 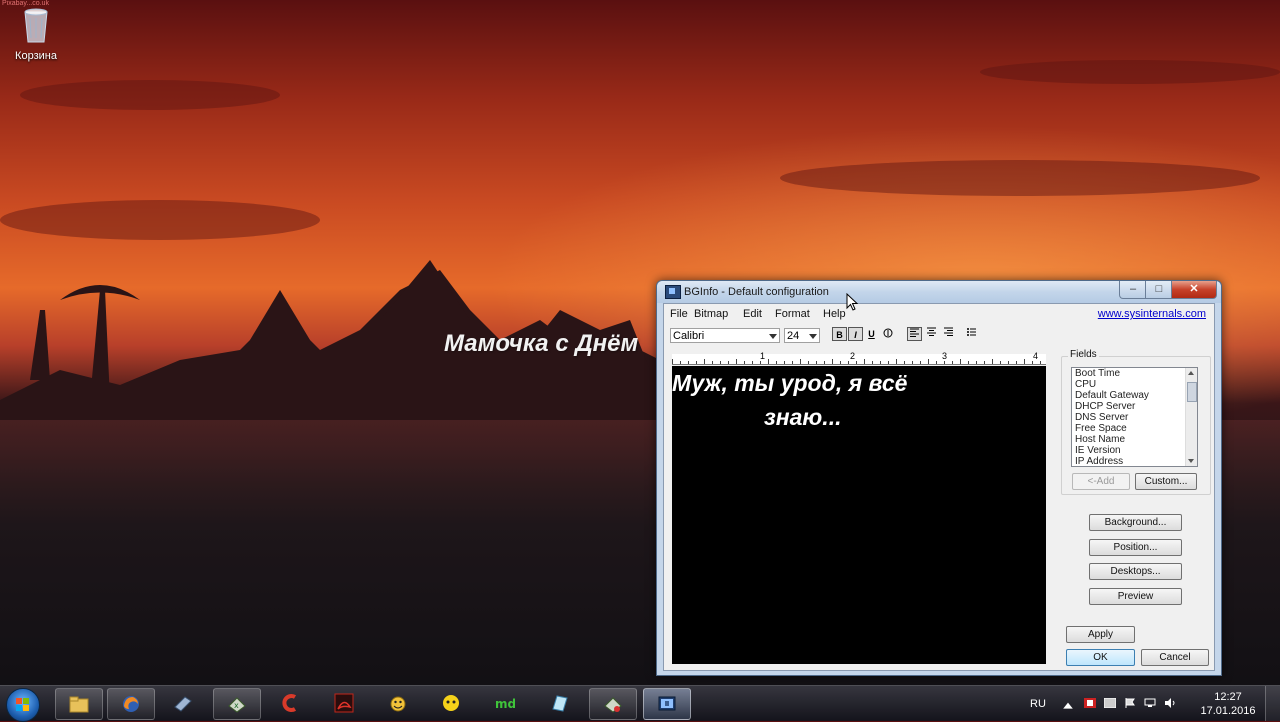 What do you see at coordinates (1100, 634) in the screenshot?
I see `apply-button: Apply` at bounding box center [1100, 634].